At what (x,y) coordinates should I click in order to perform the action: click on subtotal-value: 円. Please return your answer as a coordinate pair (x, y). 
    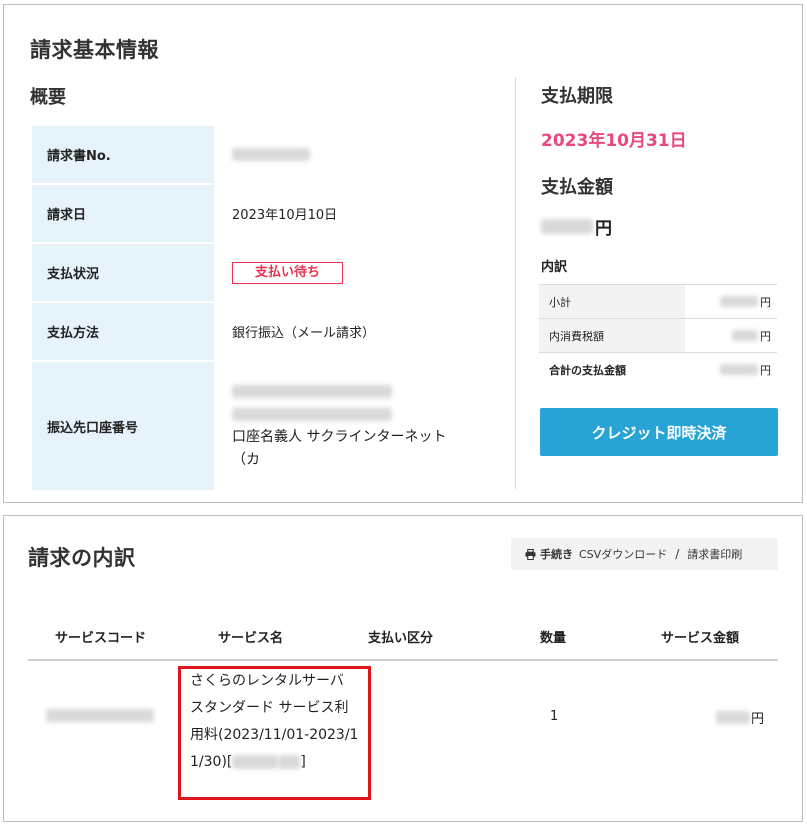
    Looking at the image, I should click on (731, 301).